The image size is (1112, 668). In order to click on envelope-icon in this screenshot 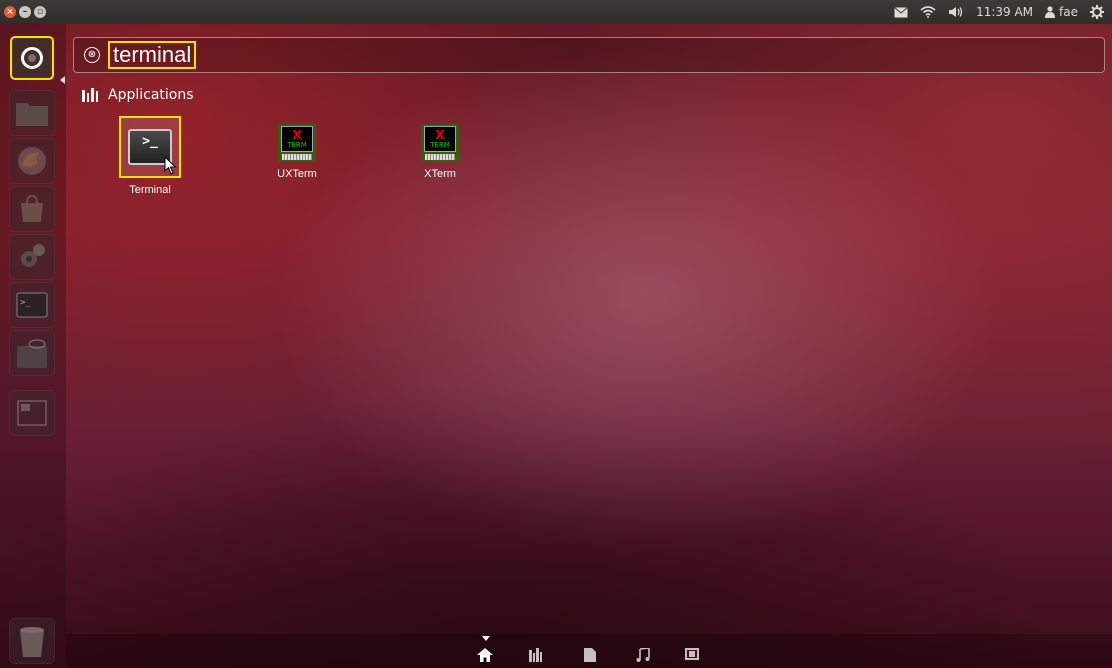, I will do `click(901, 12)`.